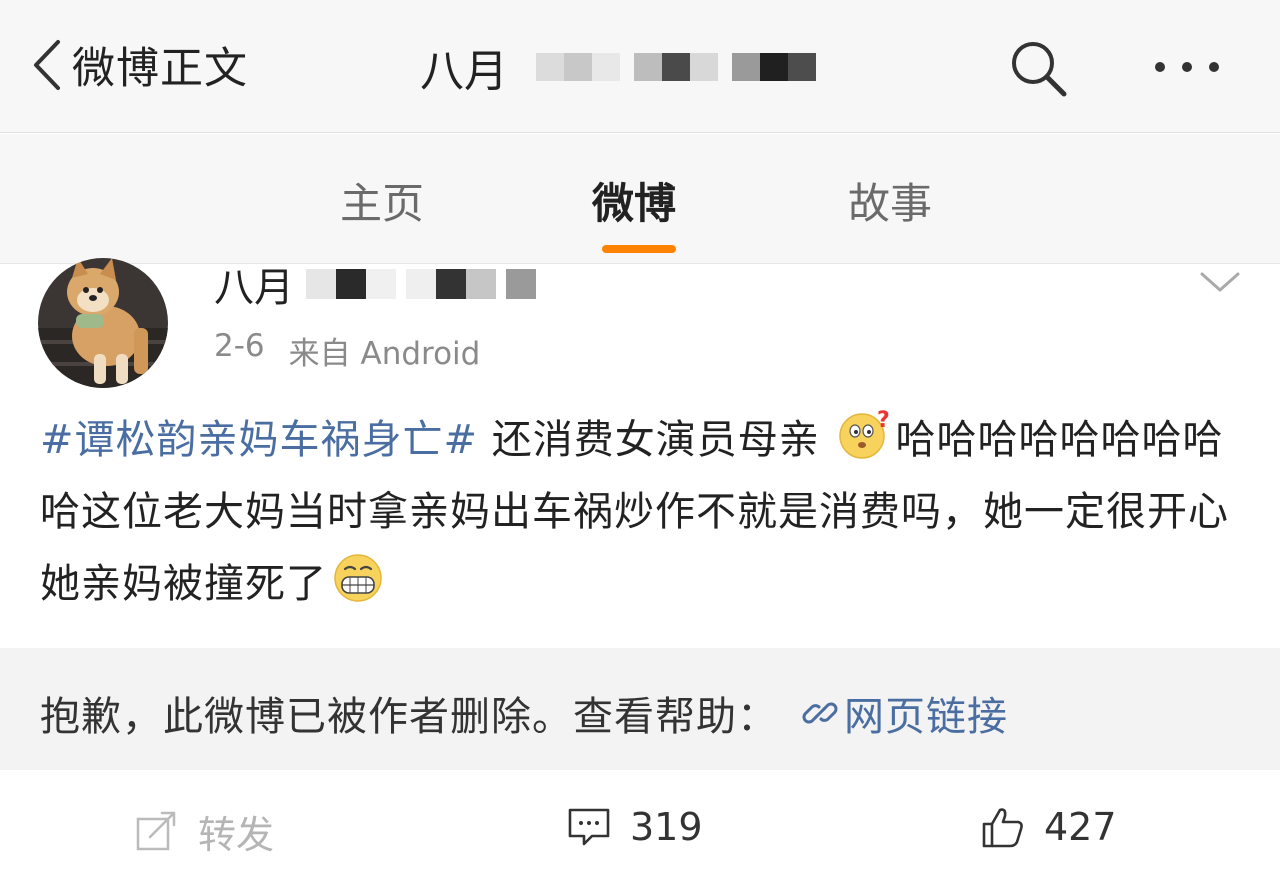  Describe the element at coordinates (656, 440) in the screenshot. I see `post-text-part1: 还消费女演员母亲` at that location.